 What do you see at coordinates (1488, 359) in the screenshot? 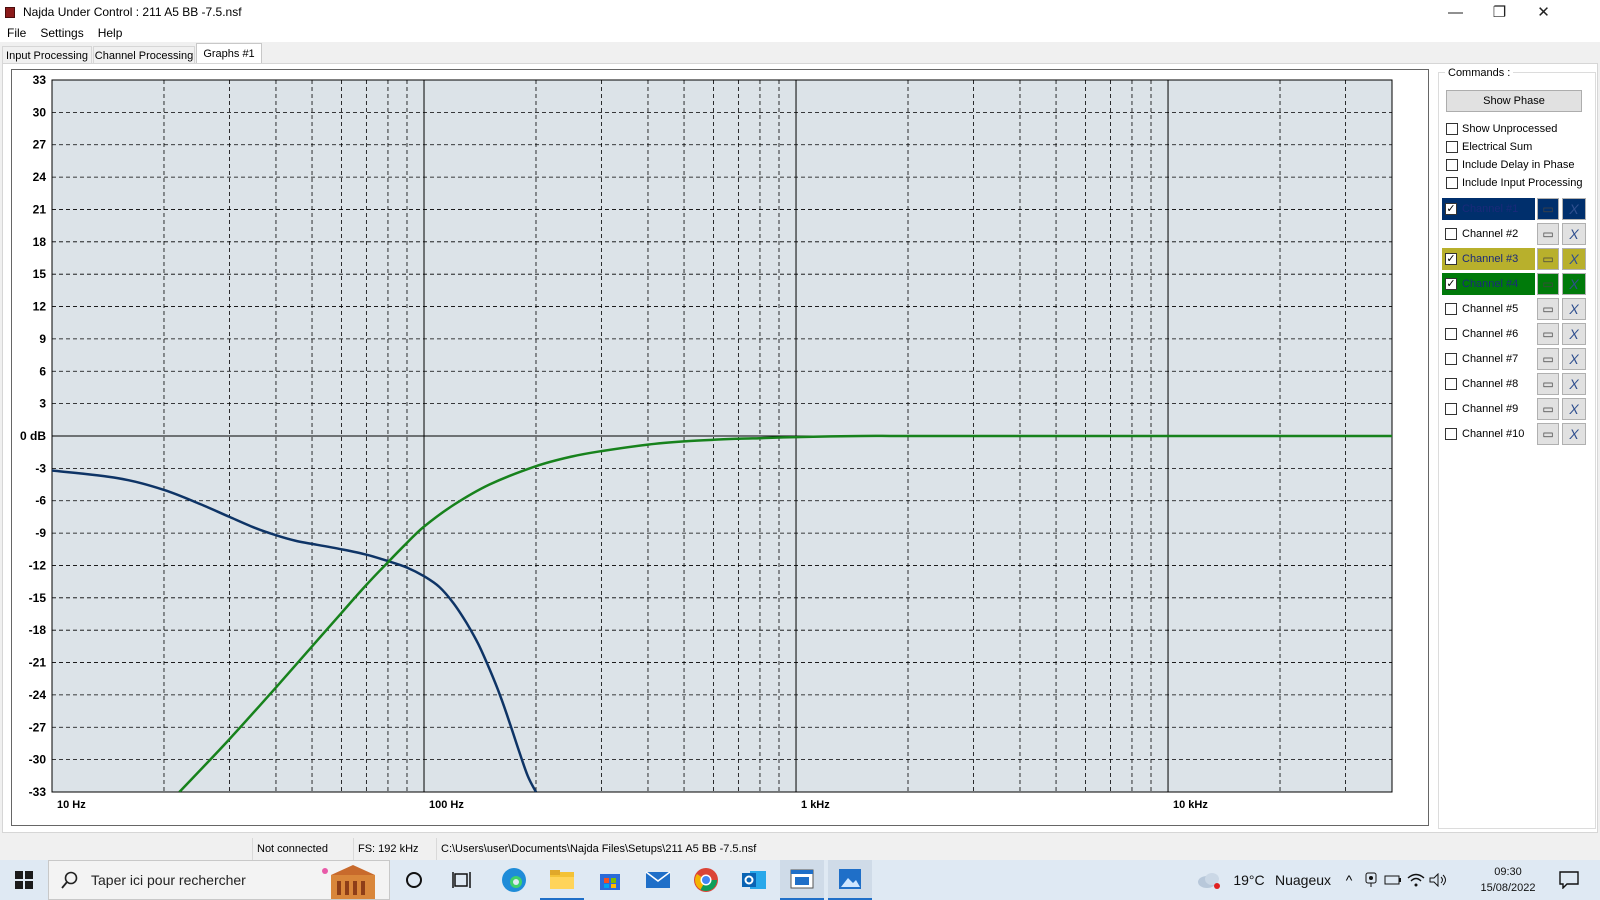
I see `channel-toggle: Channel #7` at bounding box center [1488, 359].